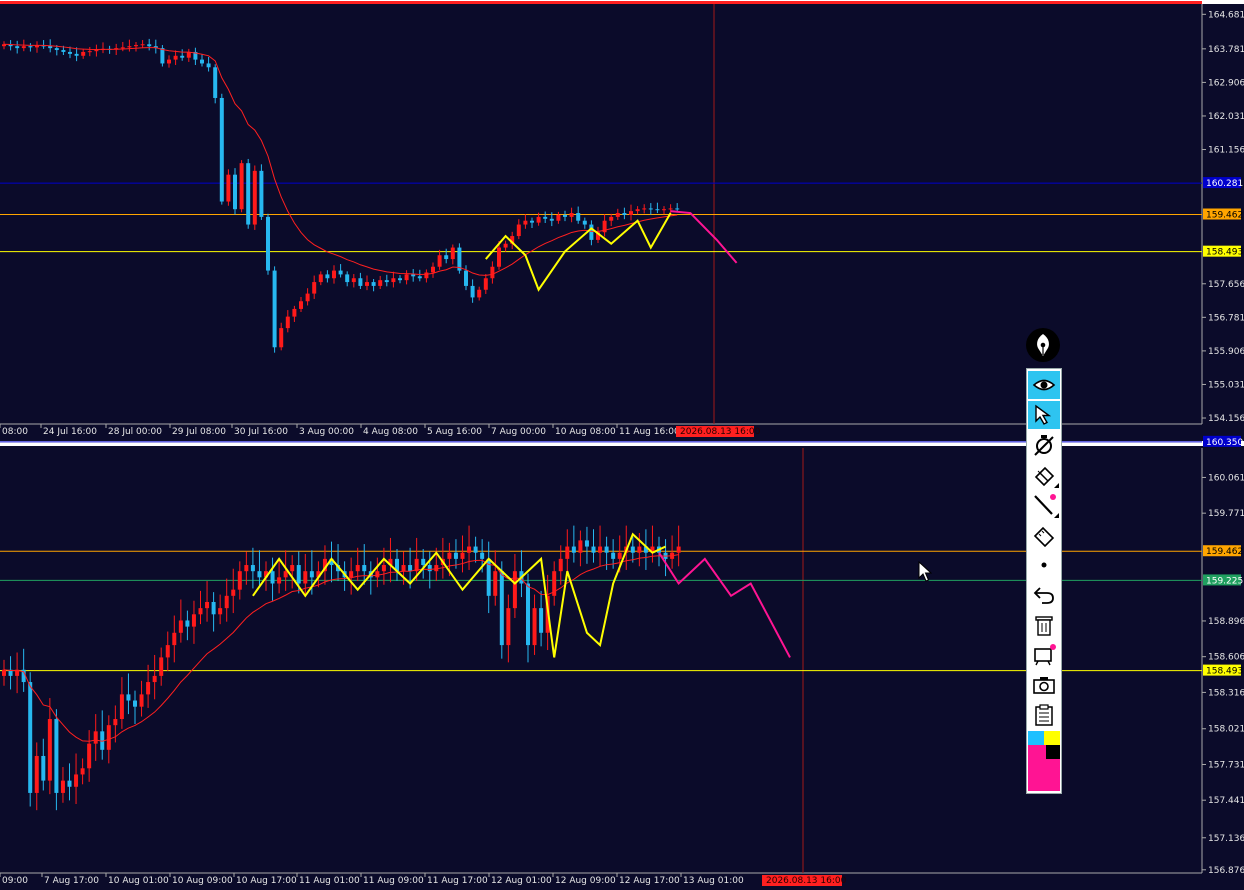  Describe the element at coordinates (1044, 595) in the screenshot. I see `undo-icon` at that location.